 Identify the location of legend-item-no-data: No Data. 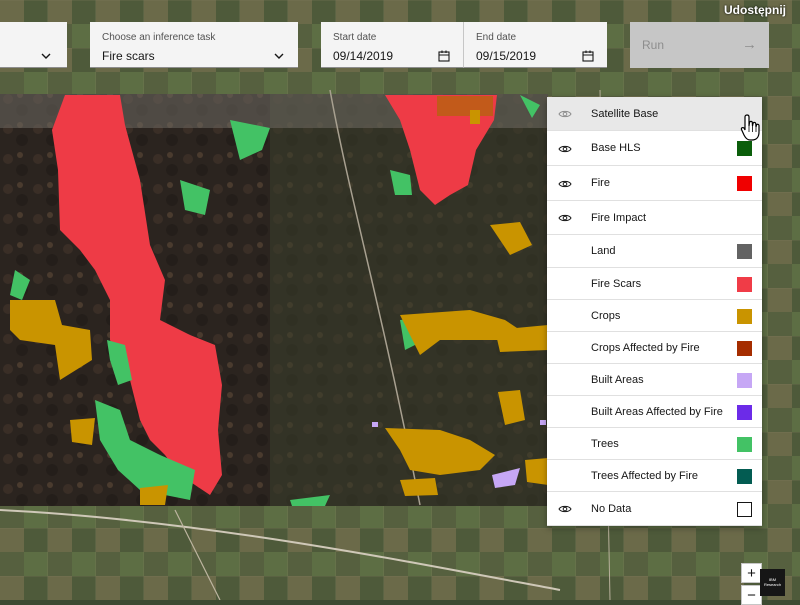
(654, 509).